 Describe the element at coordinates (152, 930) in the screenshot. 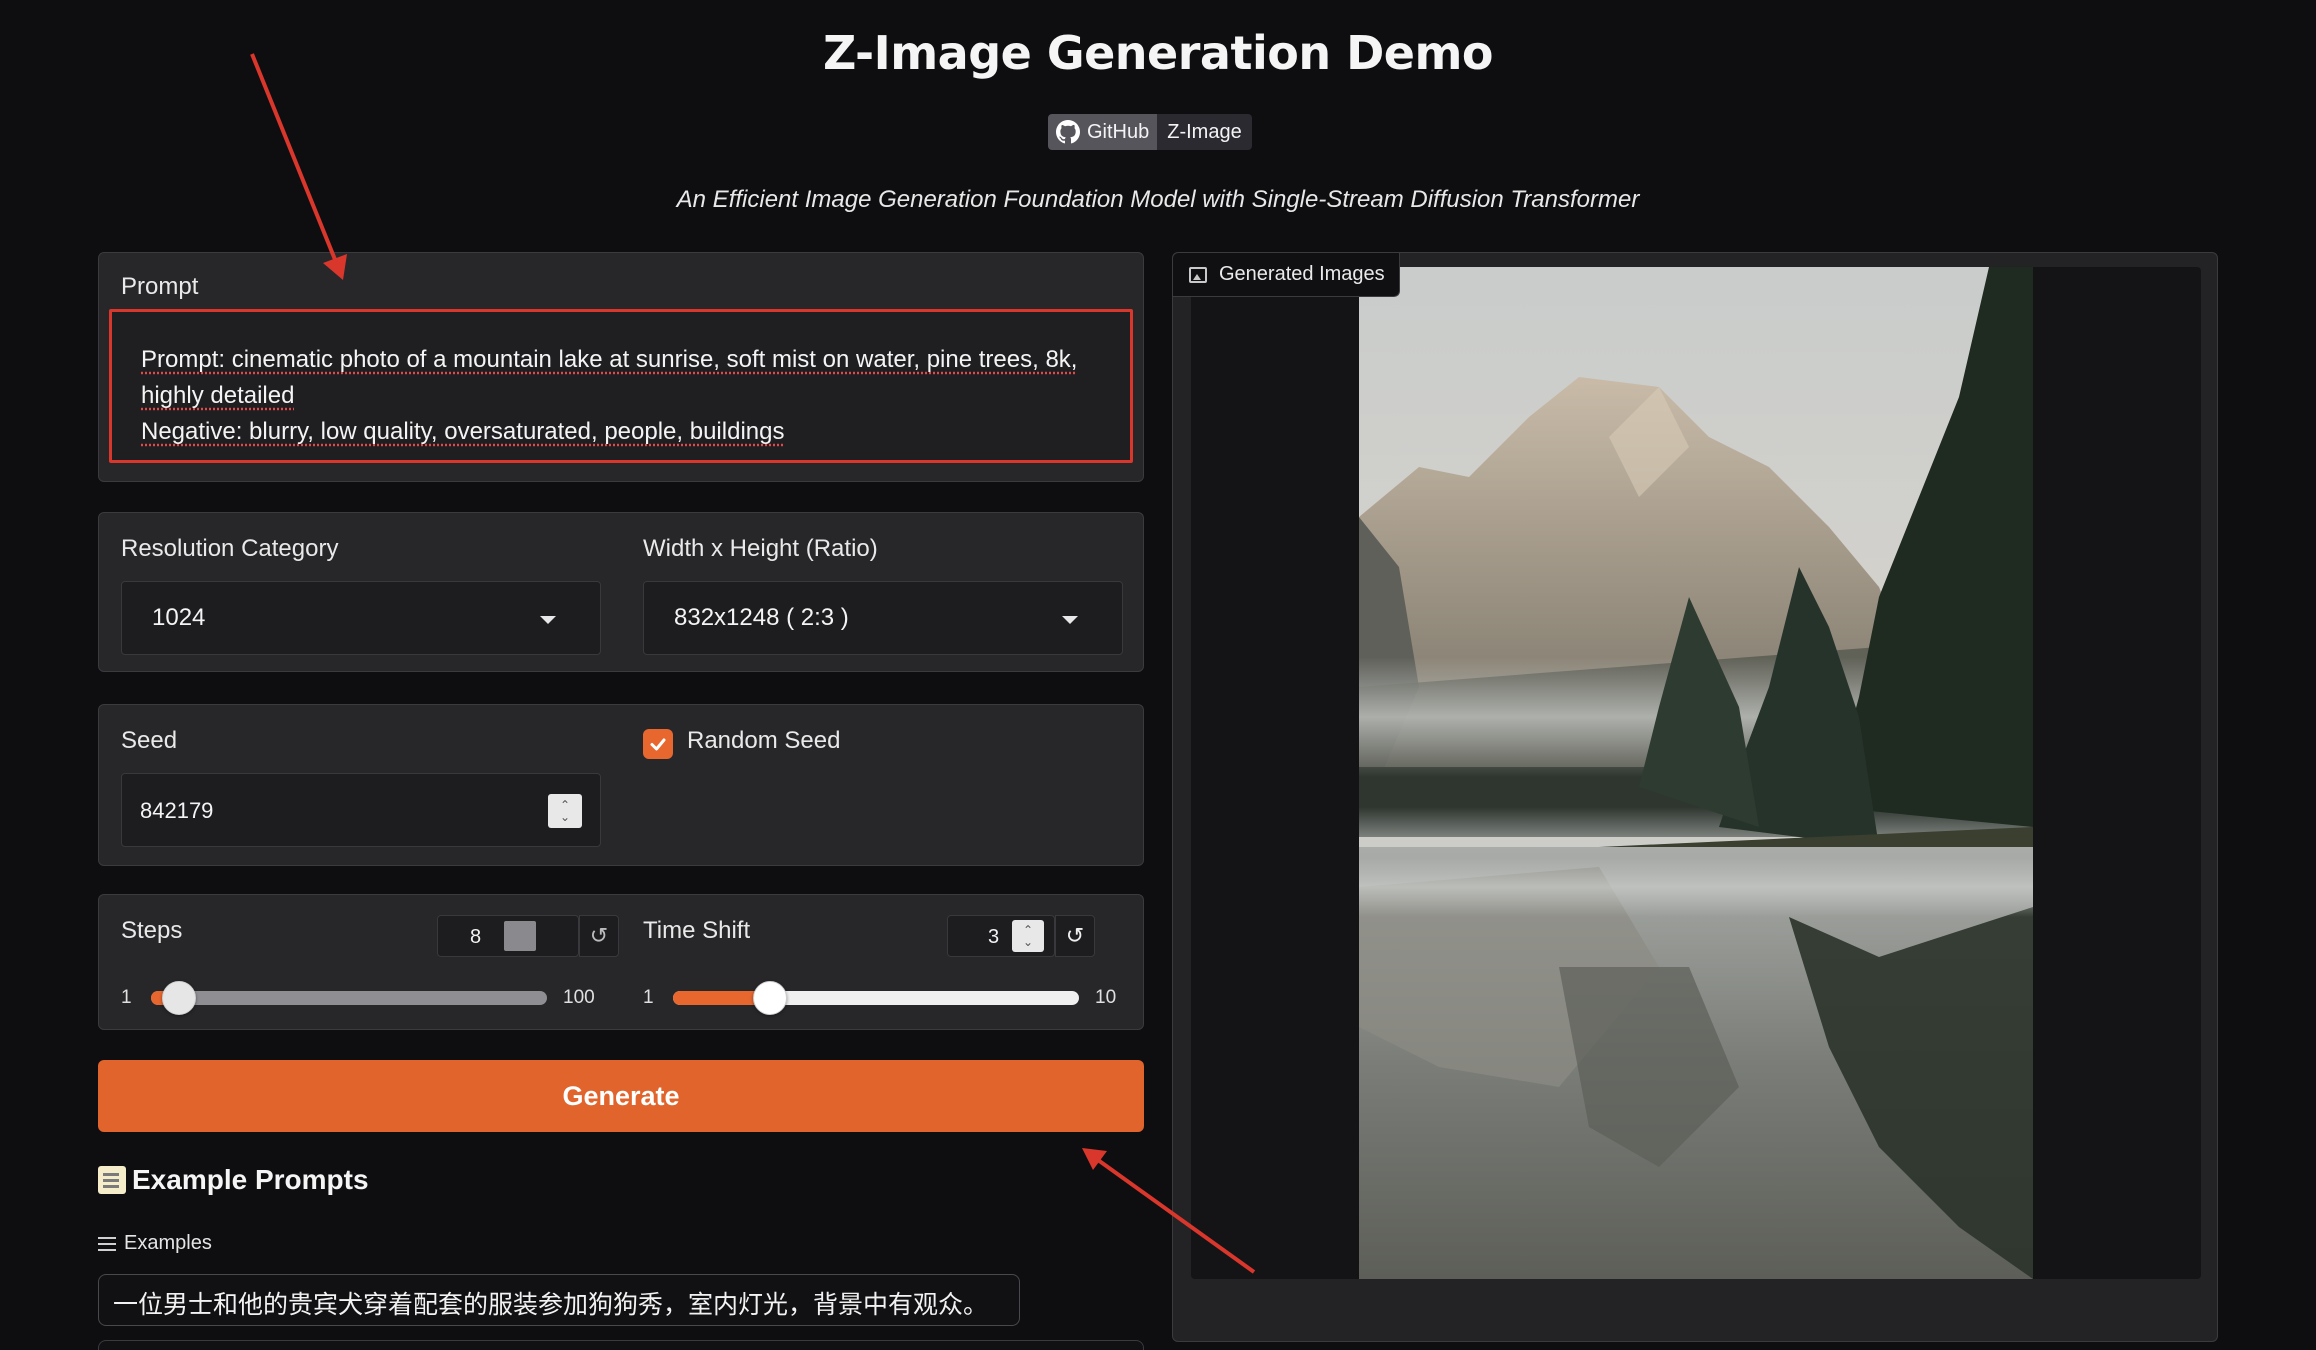

I see `steps-label: Steps` at that location.